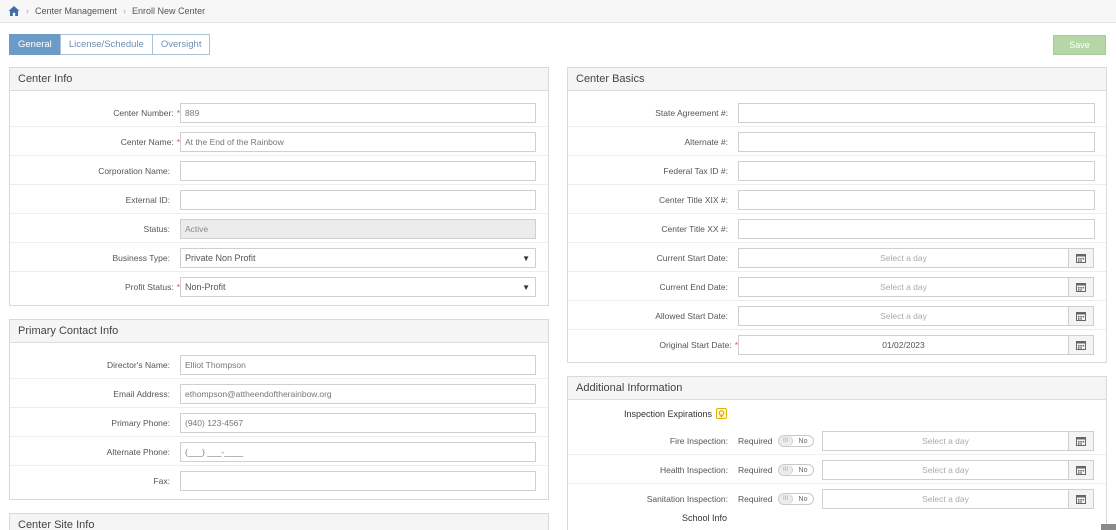 The image size is (1116, 530). Describe the element at coordinates (35, 44) in the screenshot. I see `tab-general: General` at that location.